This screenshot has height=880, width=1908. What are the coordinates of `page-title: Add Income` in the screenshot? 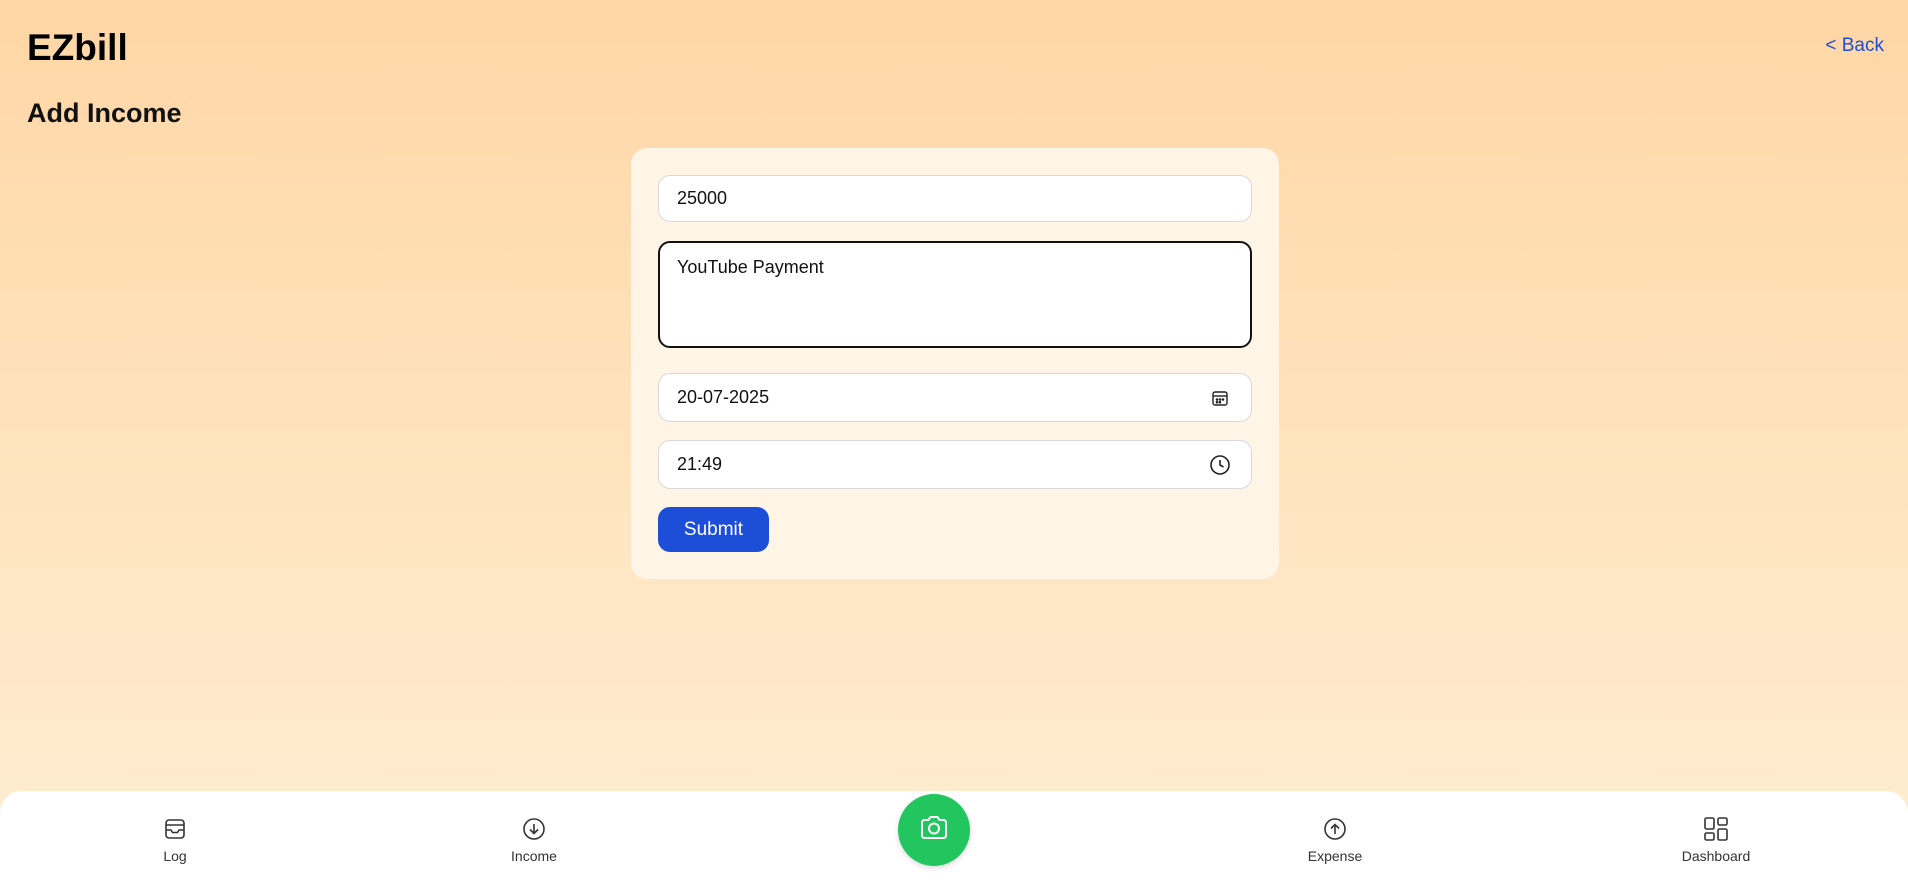 It's located at (104, 113).